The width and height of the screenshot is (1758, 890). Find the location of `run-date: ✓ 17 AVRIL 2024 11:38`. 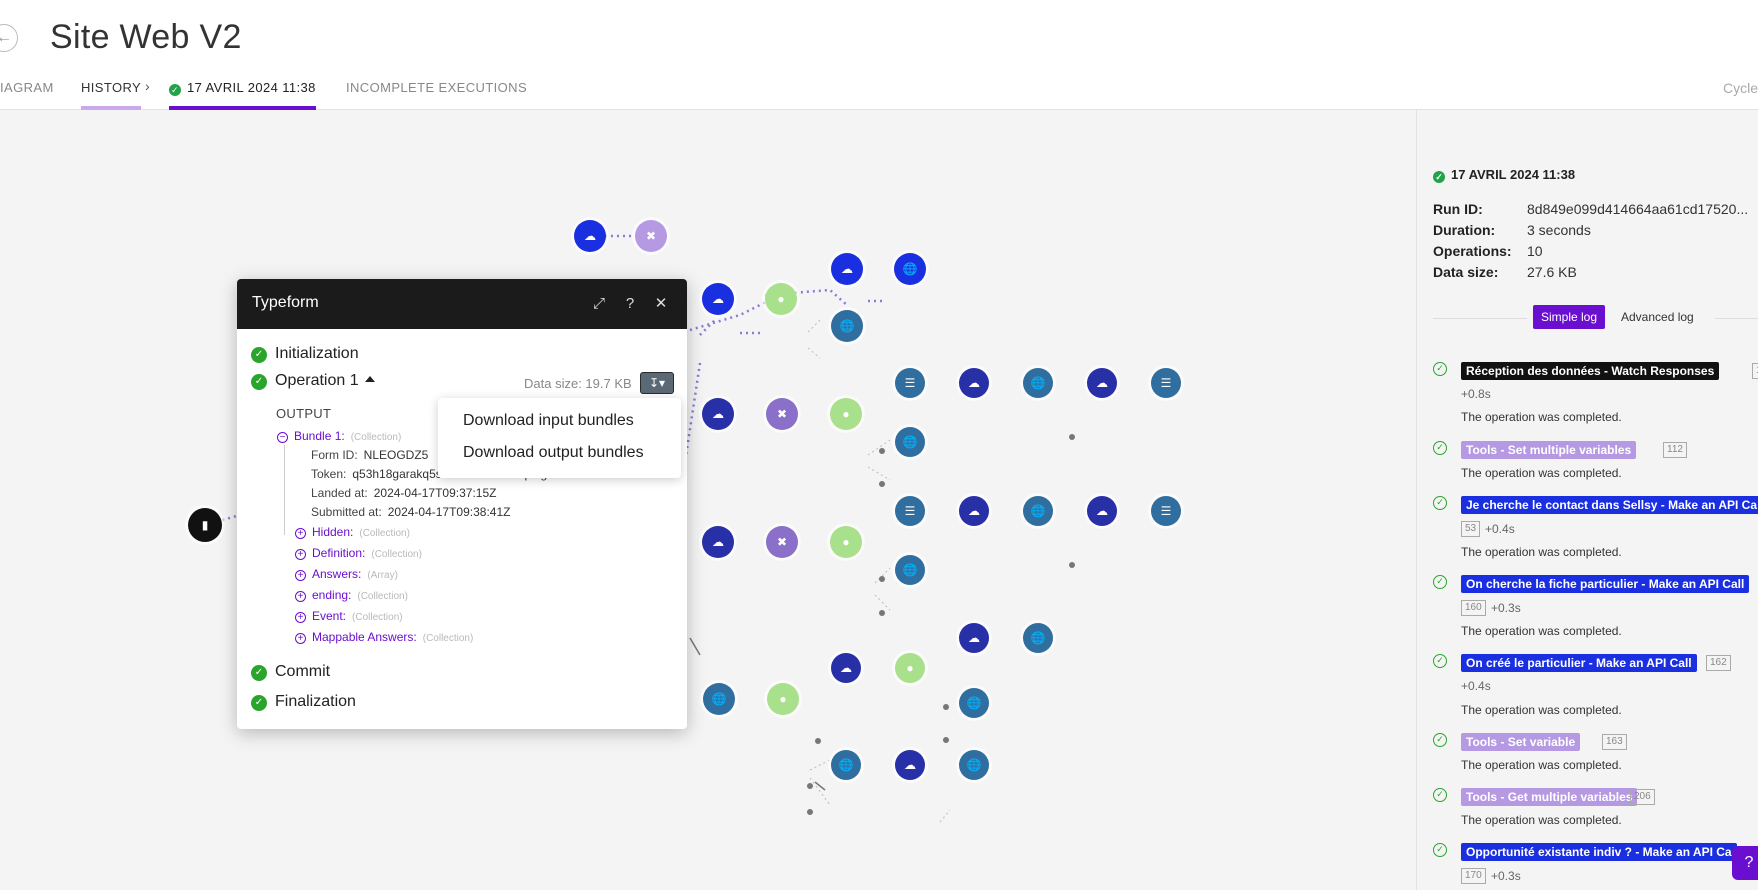

run-date: ✓ 17 AVRIL 2024 11:38 is located at coordinates (1504, 175).